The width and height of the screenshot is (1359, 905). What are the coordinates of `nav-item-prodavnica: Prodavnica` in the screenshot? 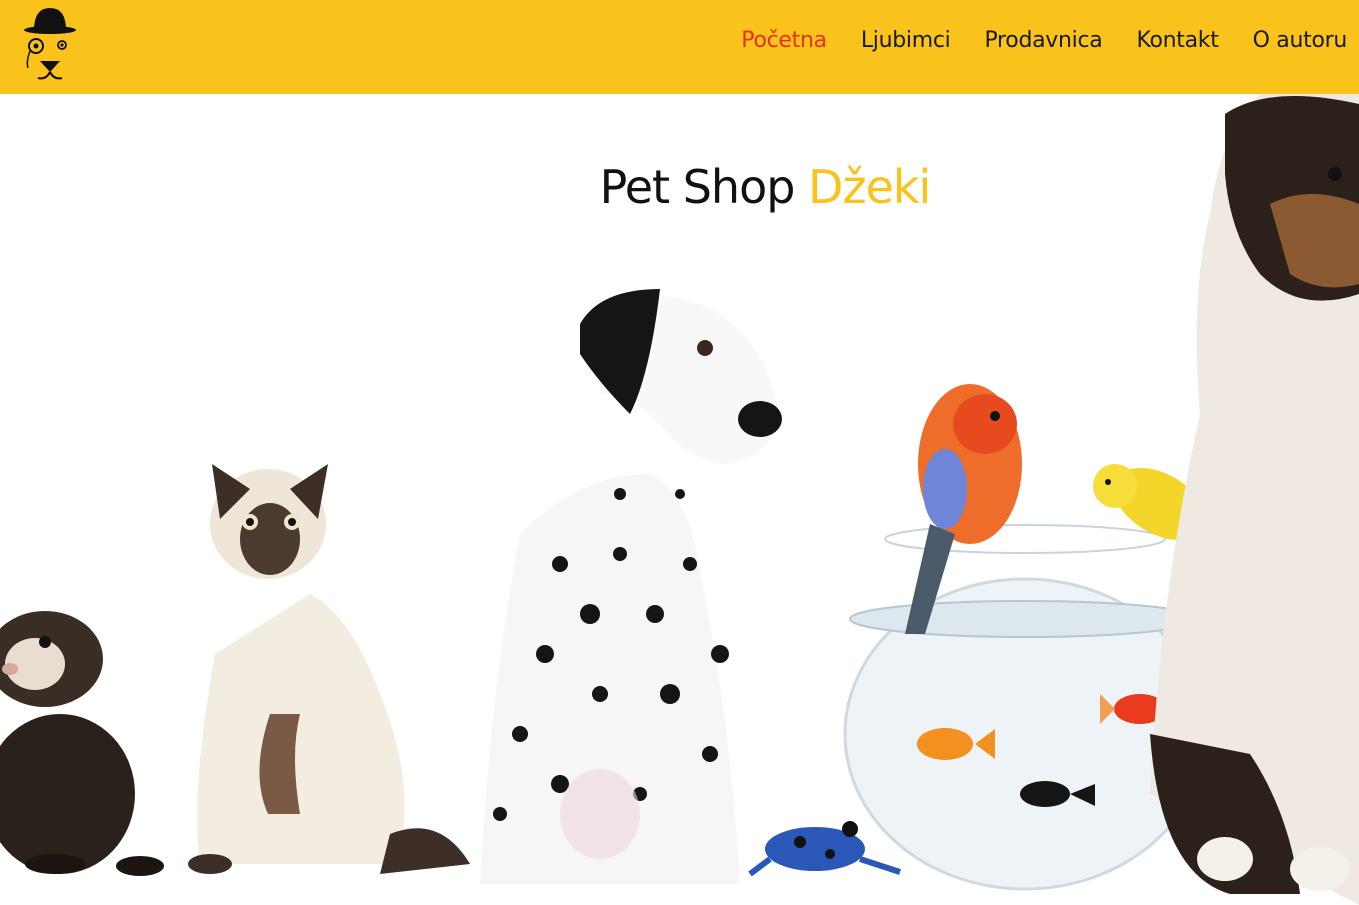 It's located at (1043, 40).